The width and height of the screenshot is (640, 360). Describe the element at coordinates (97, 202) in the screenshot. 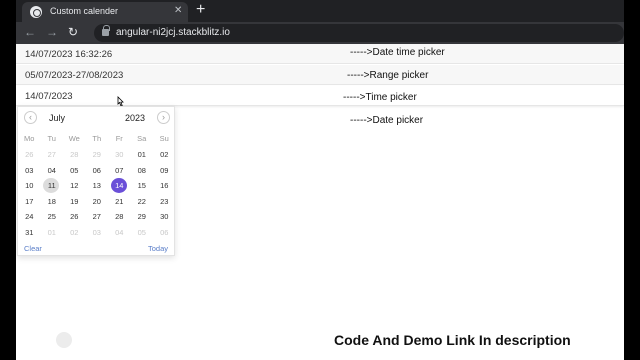

I see `day-cell: 20` at that location.